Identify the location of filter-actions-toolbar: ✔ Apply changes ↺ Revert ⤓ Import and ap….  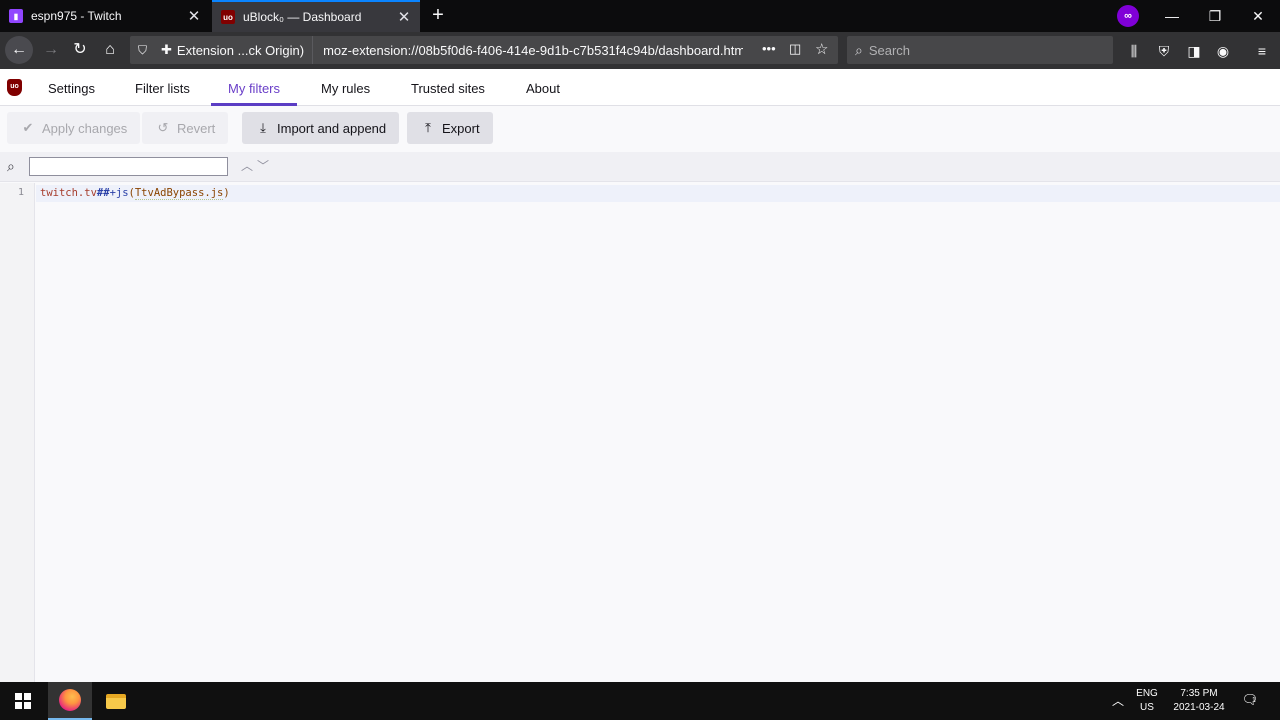
(640, 129).